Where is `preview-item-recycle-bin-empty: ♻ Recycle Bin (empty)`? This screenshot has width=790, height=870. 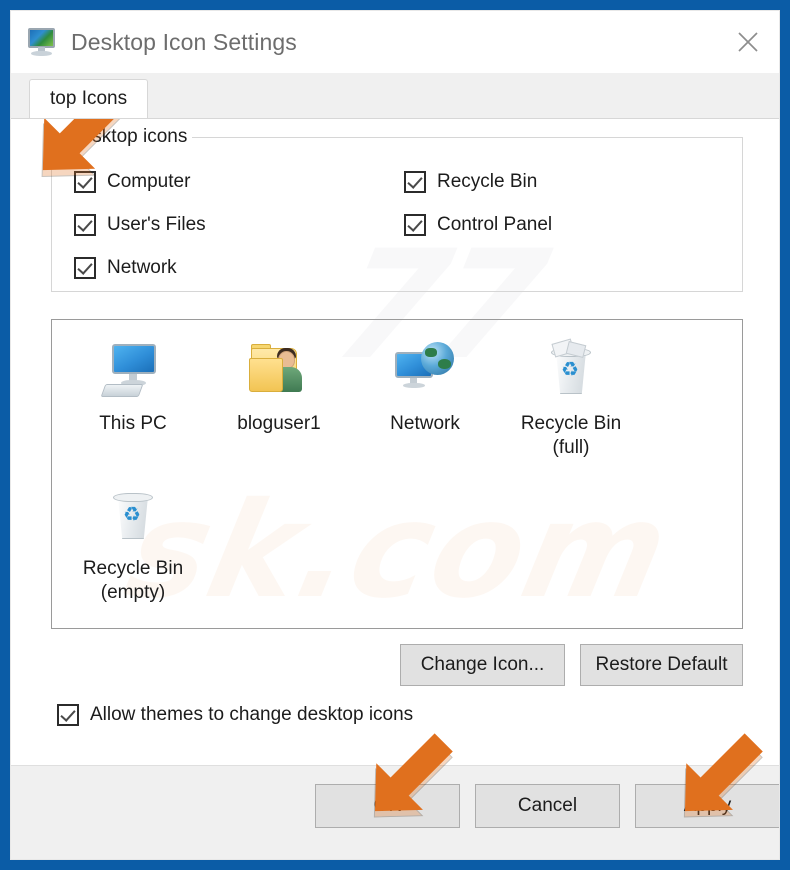
preview-item-recycle-bin-empty: ♻ Recycle Bin (empty) is located at coordinates (133, 551).